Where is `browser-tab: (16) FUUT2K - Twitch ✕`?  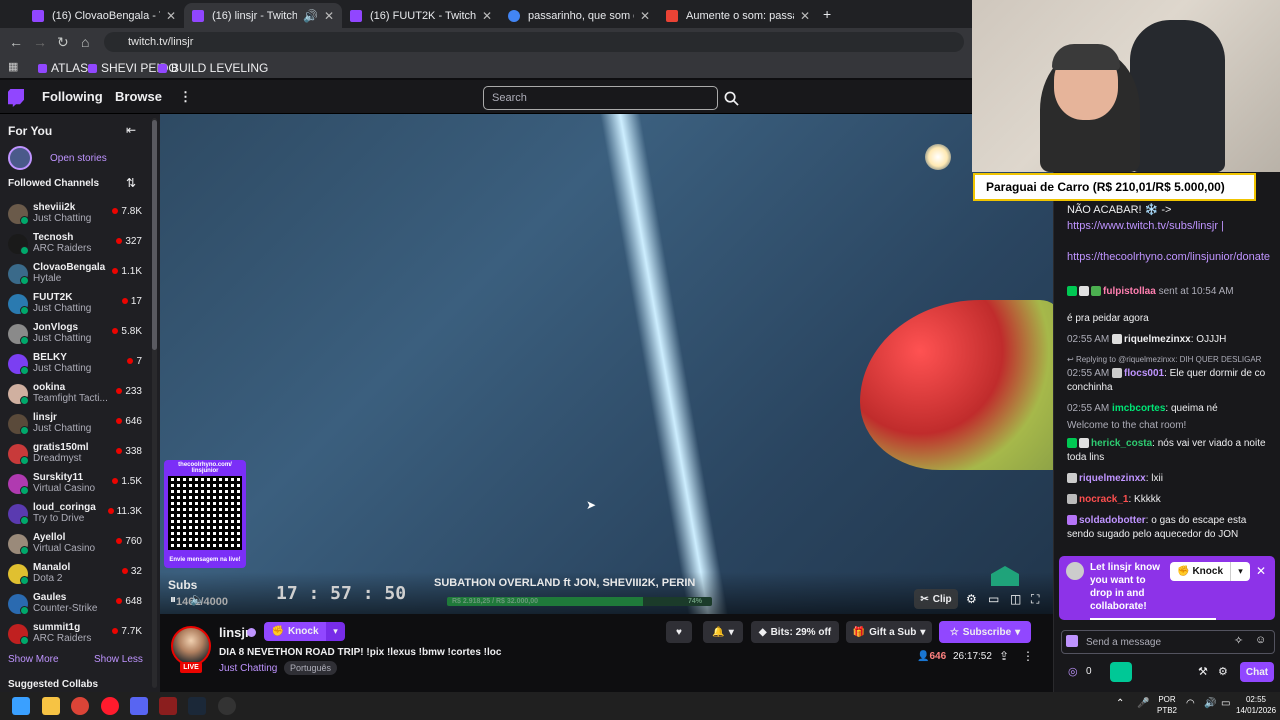 browser-tab: (16) FUUT2K - Twitch ✕ is located at coordinates (421, 15).